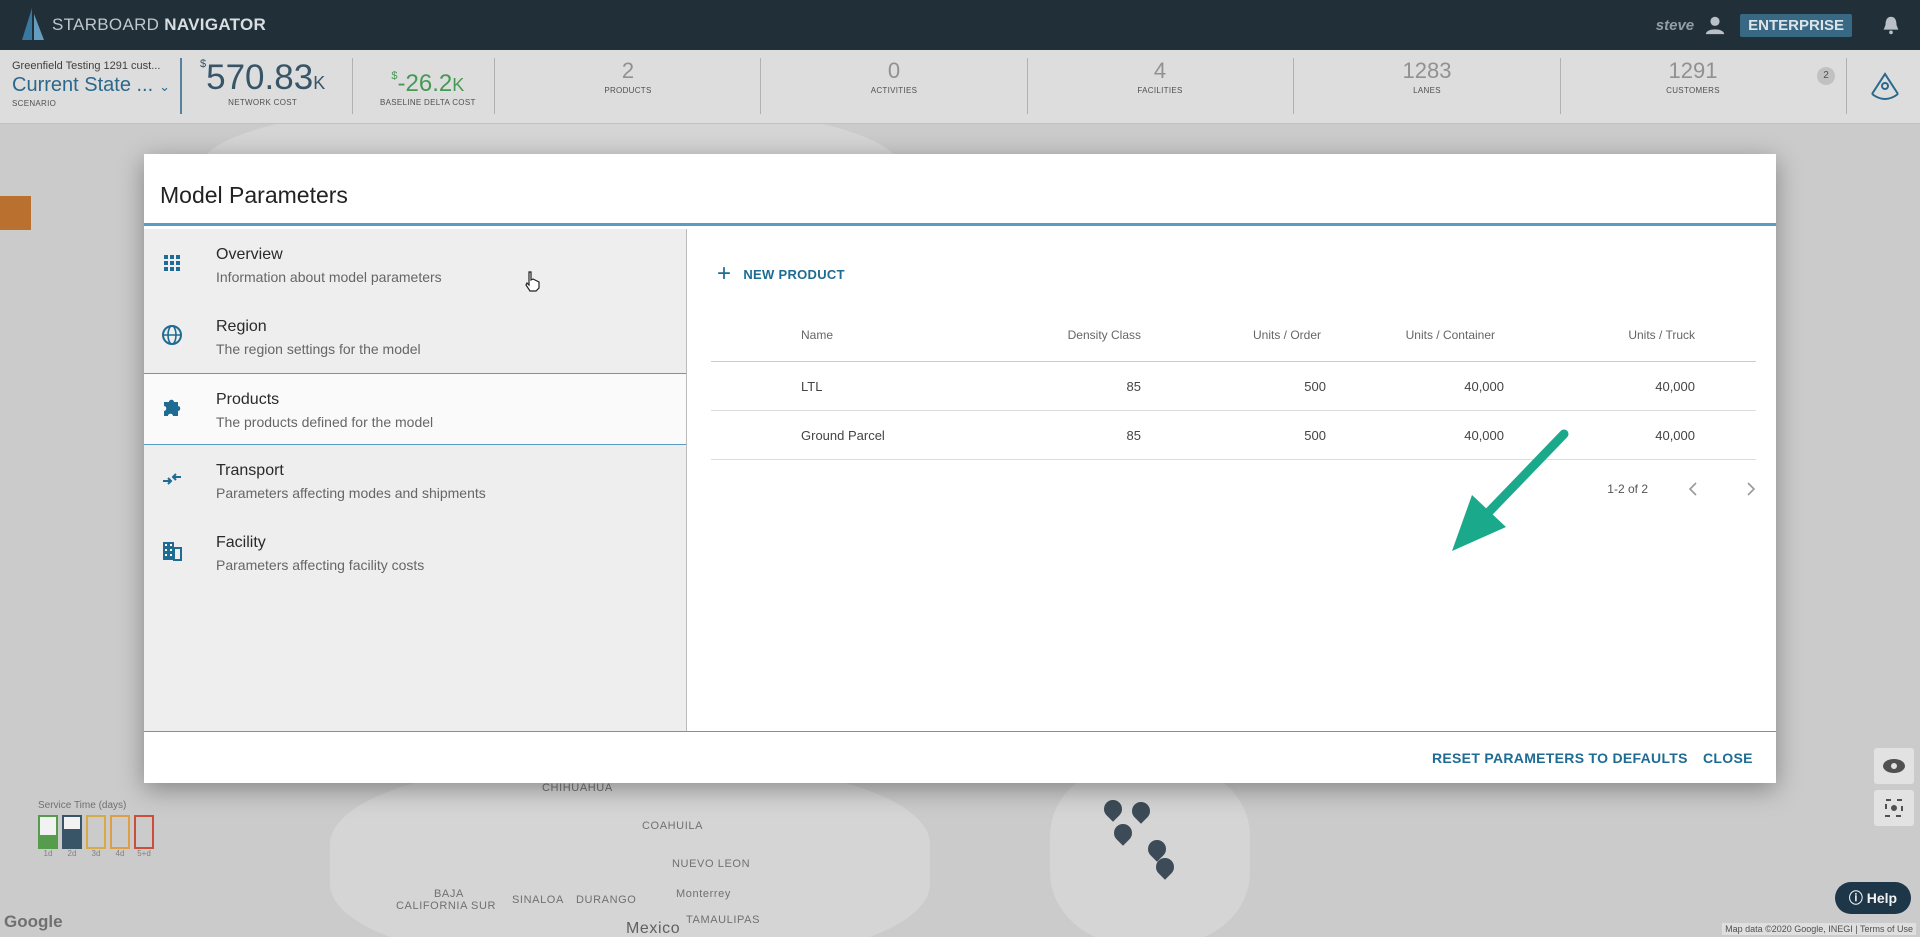 The image size is (1920, 937). Describe the element at coordinates (325, 422) in the screenshot. I see `nav-desc: The products defined for the model` at that location.